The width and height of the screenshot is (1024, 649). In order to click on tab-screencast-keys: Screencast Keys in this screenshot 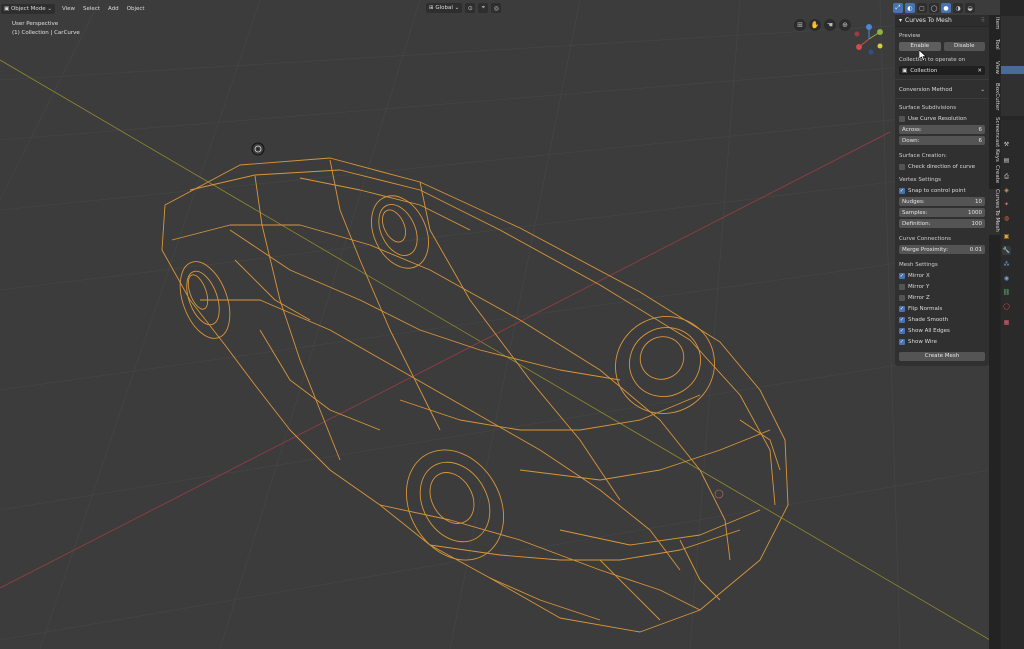, I will do `click(994, 140)`.